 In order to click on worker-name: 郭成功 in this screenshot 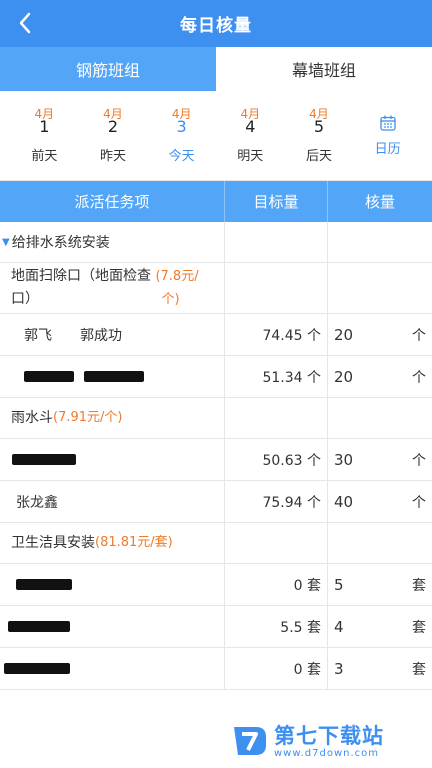, I will do `click(101, 335)`.